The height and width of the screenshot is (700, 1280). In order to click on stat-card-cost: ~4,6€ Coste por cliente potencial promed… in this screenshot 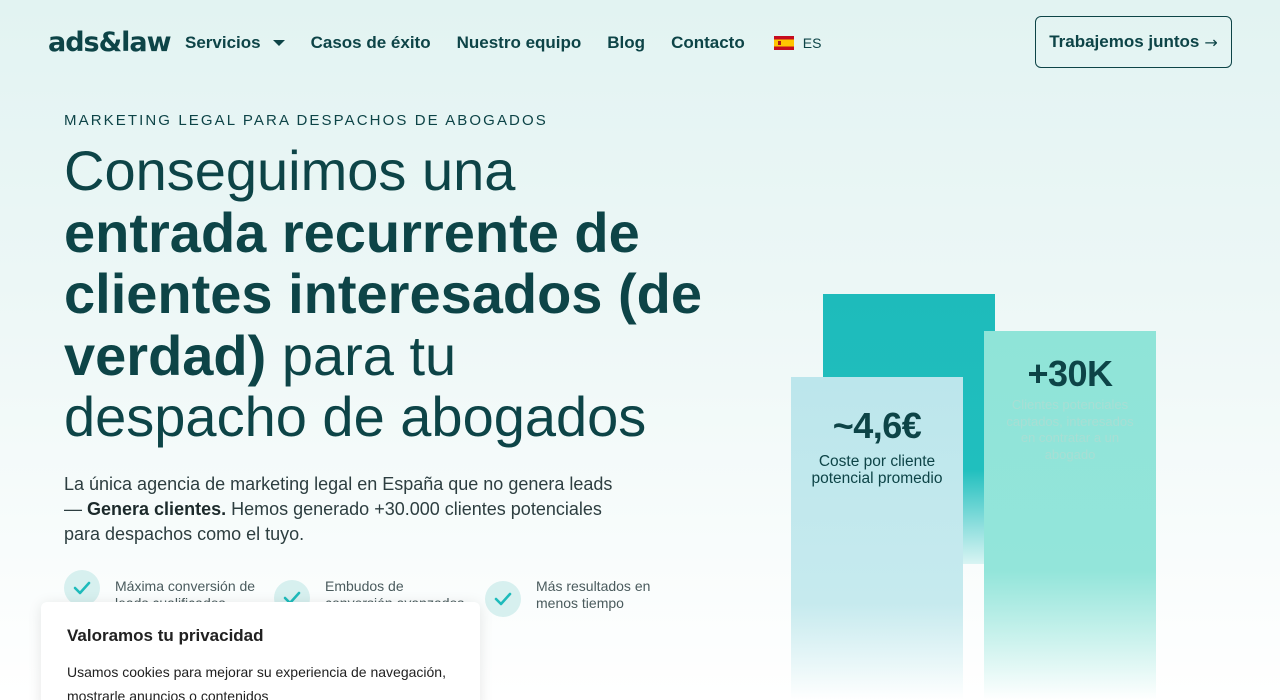, I will do `click(877, 538)`.